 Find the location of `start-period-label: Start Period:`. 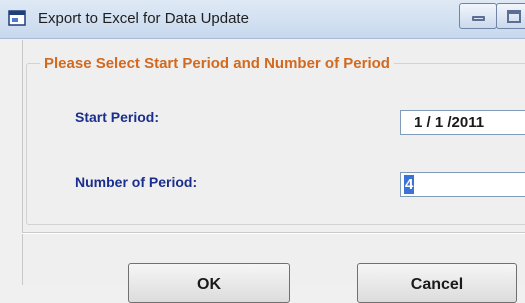

start-period-label: Start Period: is located at coordinates (117, 117).